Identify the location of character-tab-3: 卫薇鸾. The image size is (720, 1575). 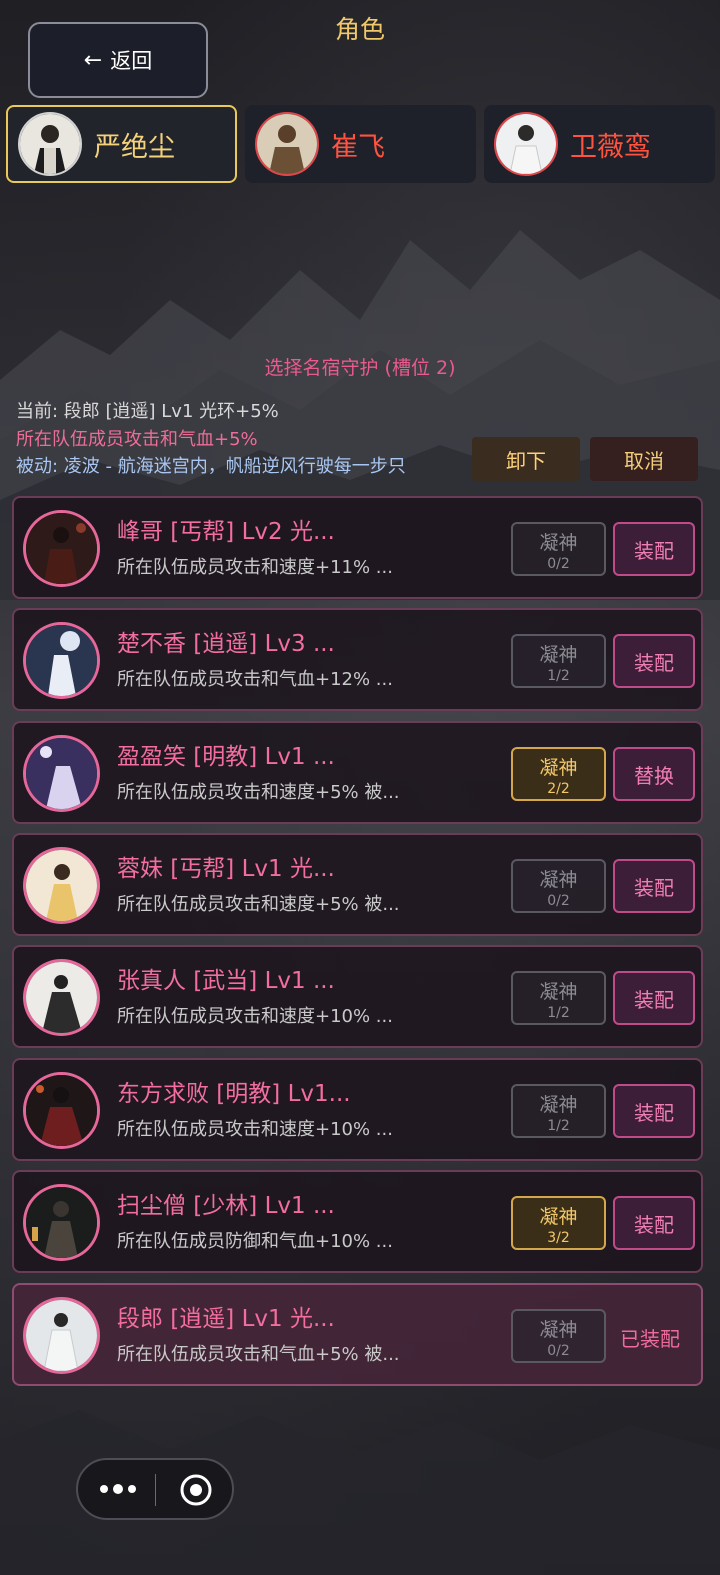
(599, 144).